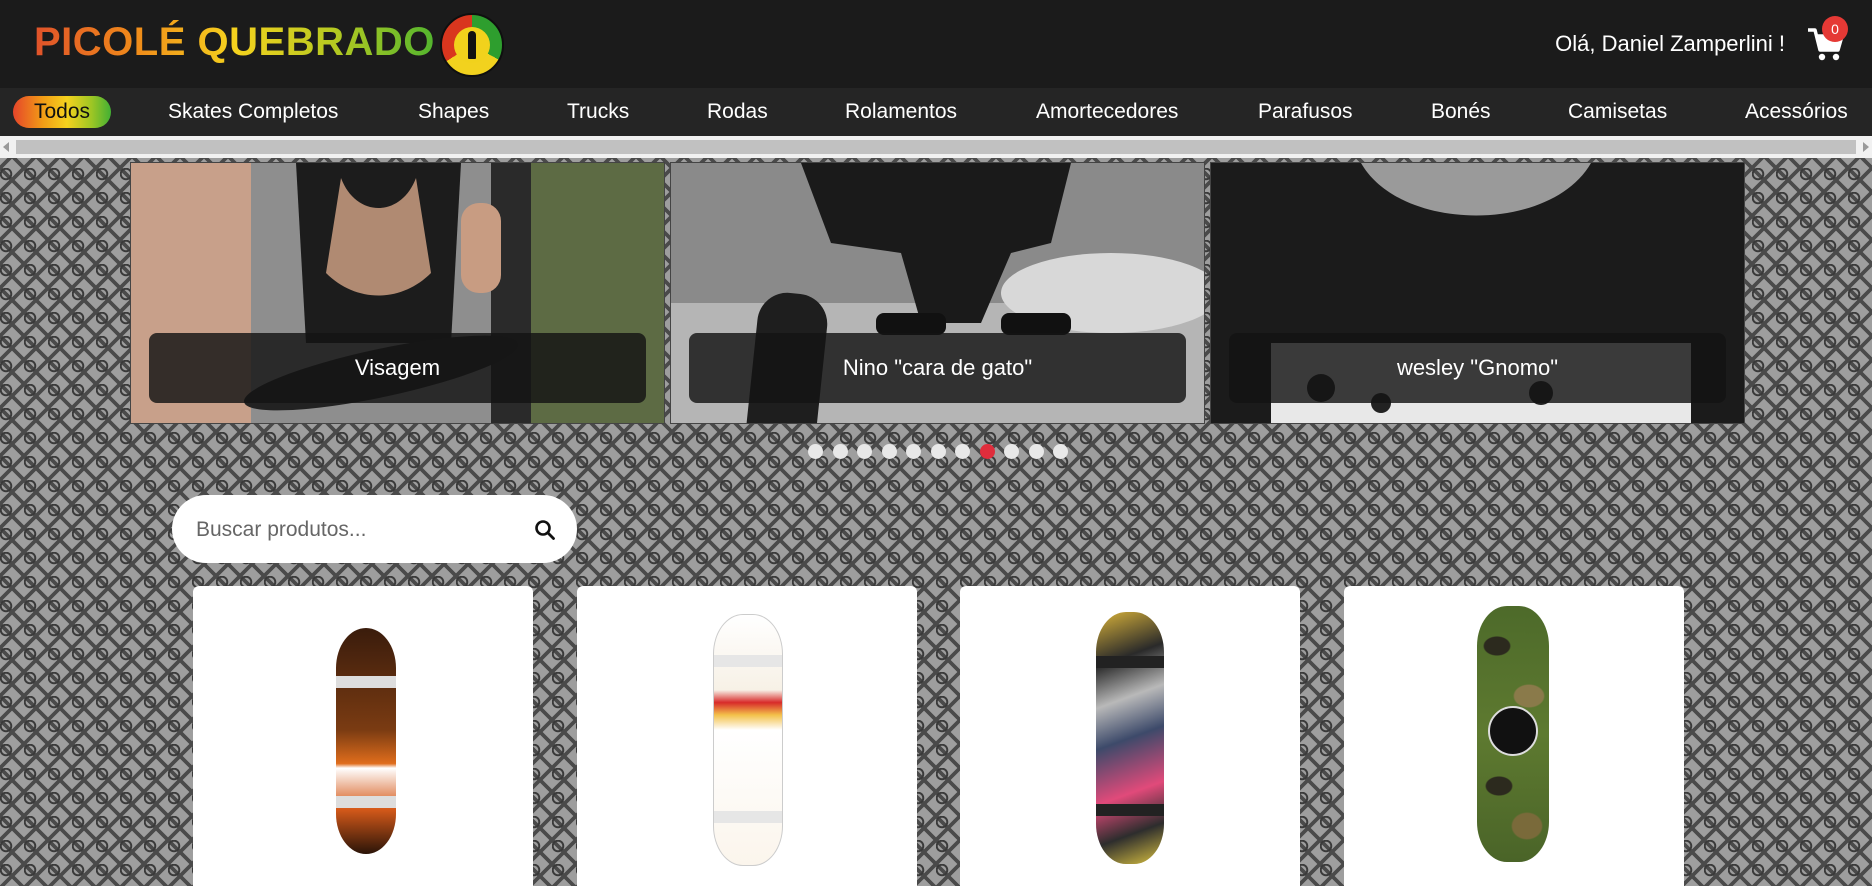  I want to click on nav-item-bones: Bonés, so click(1461, 112).